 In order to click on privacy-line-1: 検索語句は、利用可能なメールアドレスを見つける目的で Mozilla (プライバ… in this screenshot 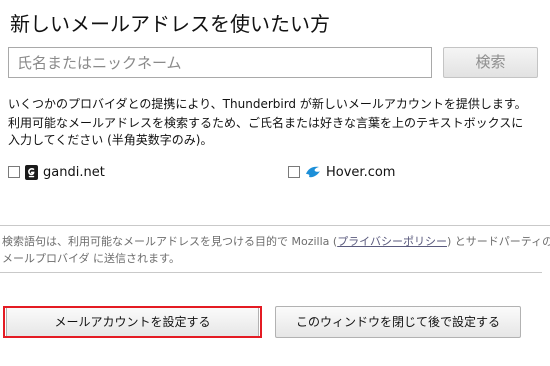, I will do `click(276, 241)`.